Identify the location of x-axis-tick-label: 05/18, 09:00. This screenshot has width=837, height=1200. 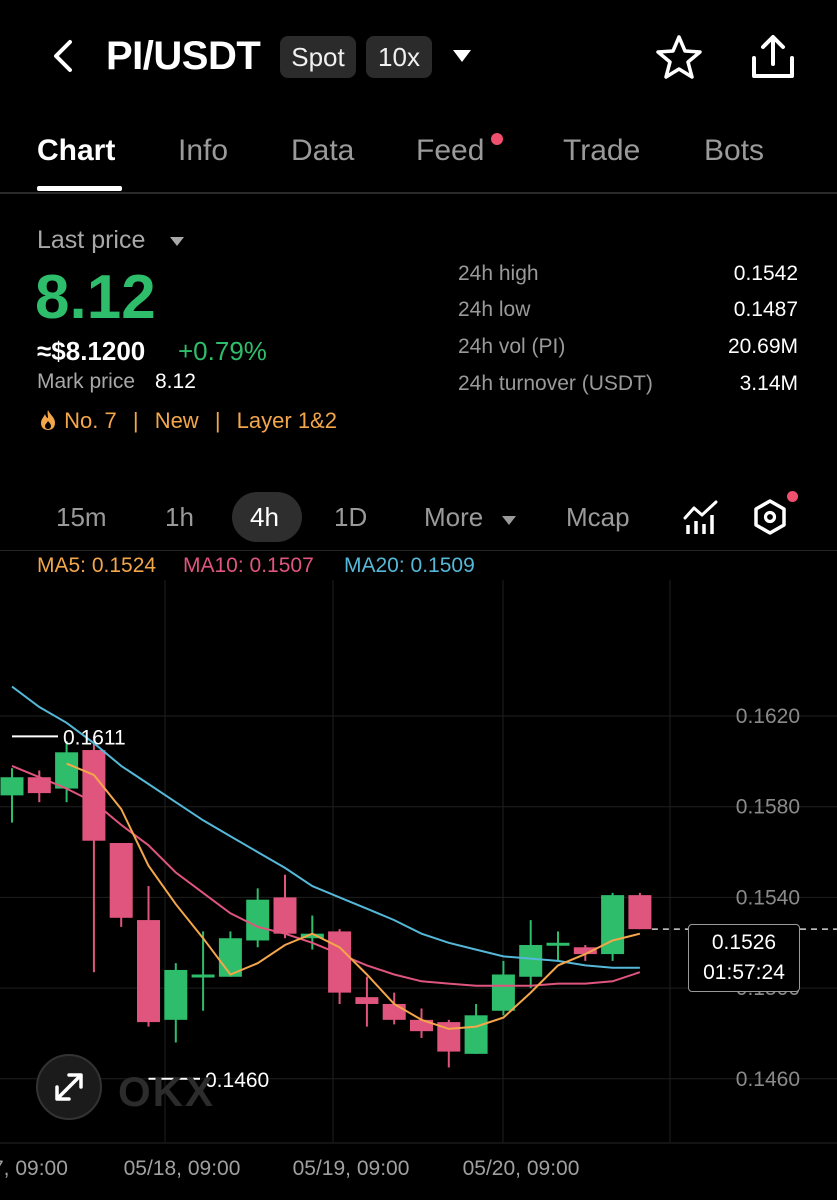
(182, 1168).